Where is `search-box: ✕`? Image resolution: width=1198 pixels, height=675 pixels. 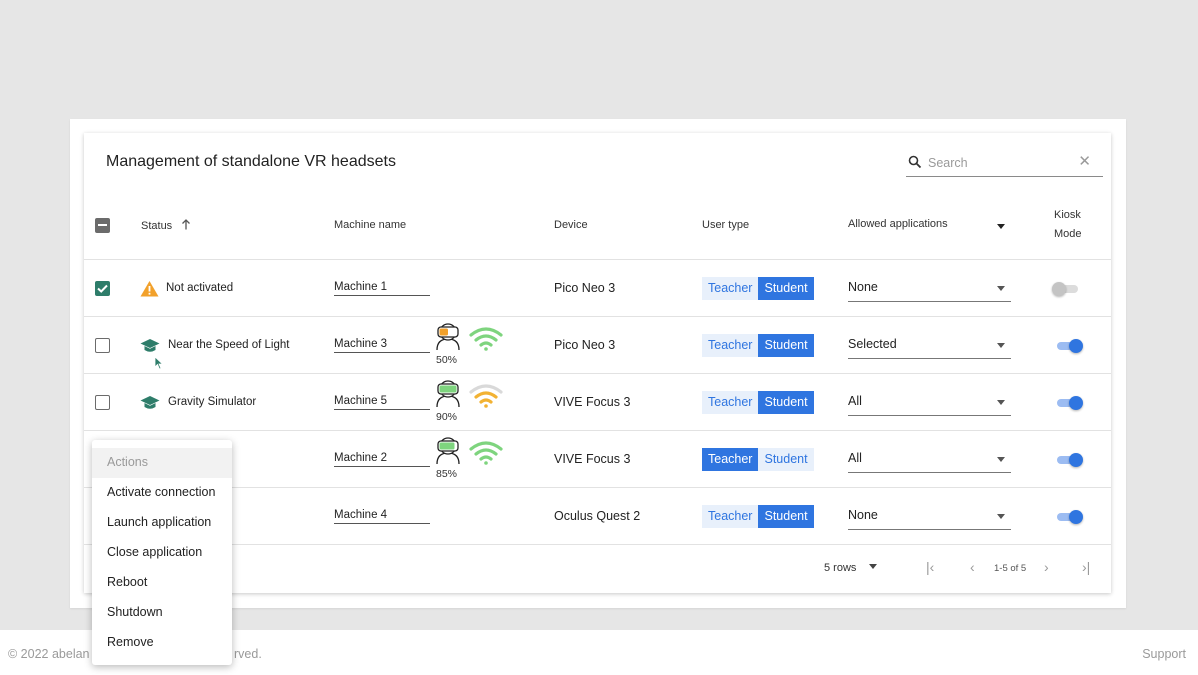
search-box: ✕ is located at coordinates (1004, 164).